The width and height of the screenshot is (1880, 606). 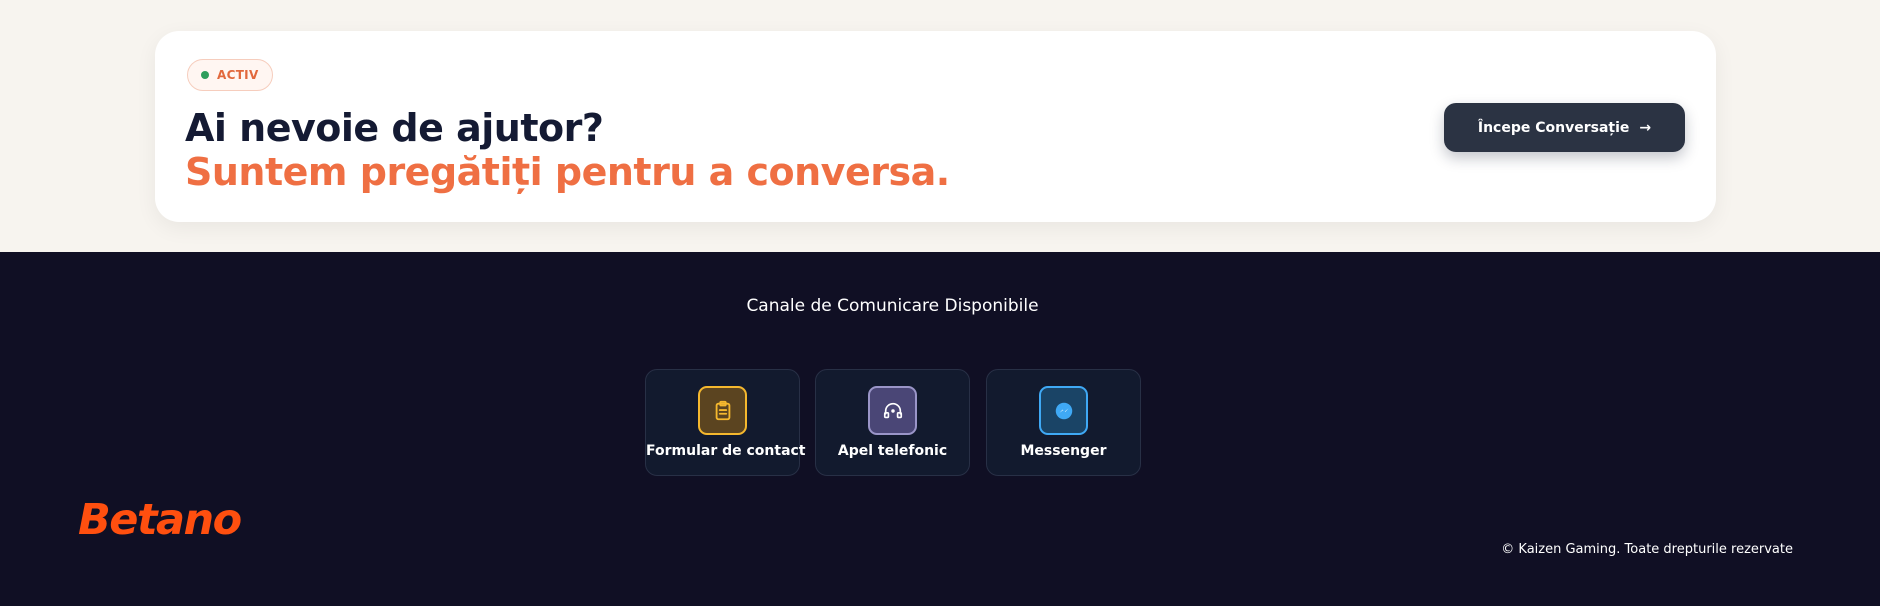 What do you see at coordinates (1645, 127) in the screenshot?
I see `arrow-right-icon: →` at bounding box center [1645, 127].